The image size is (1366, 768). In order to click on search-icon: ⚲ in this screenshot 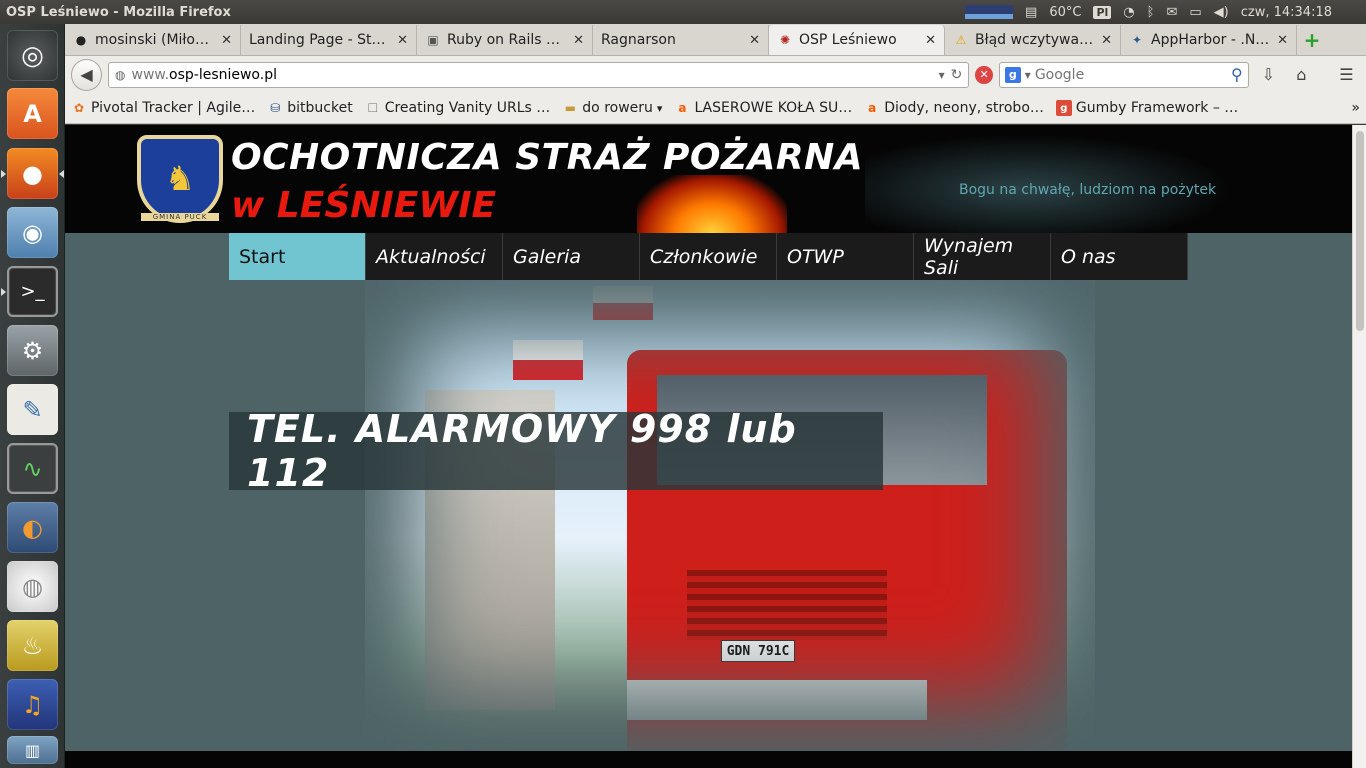, I will do `click(1237, 74)`.